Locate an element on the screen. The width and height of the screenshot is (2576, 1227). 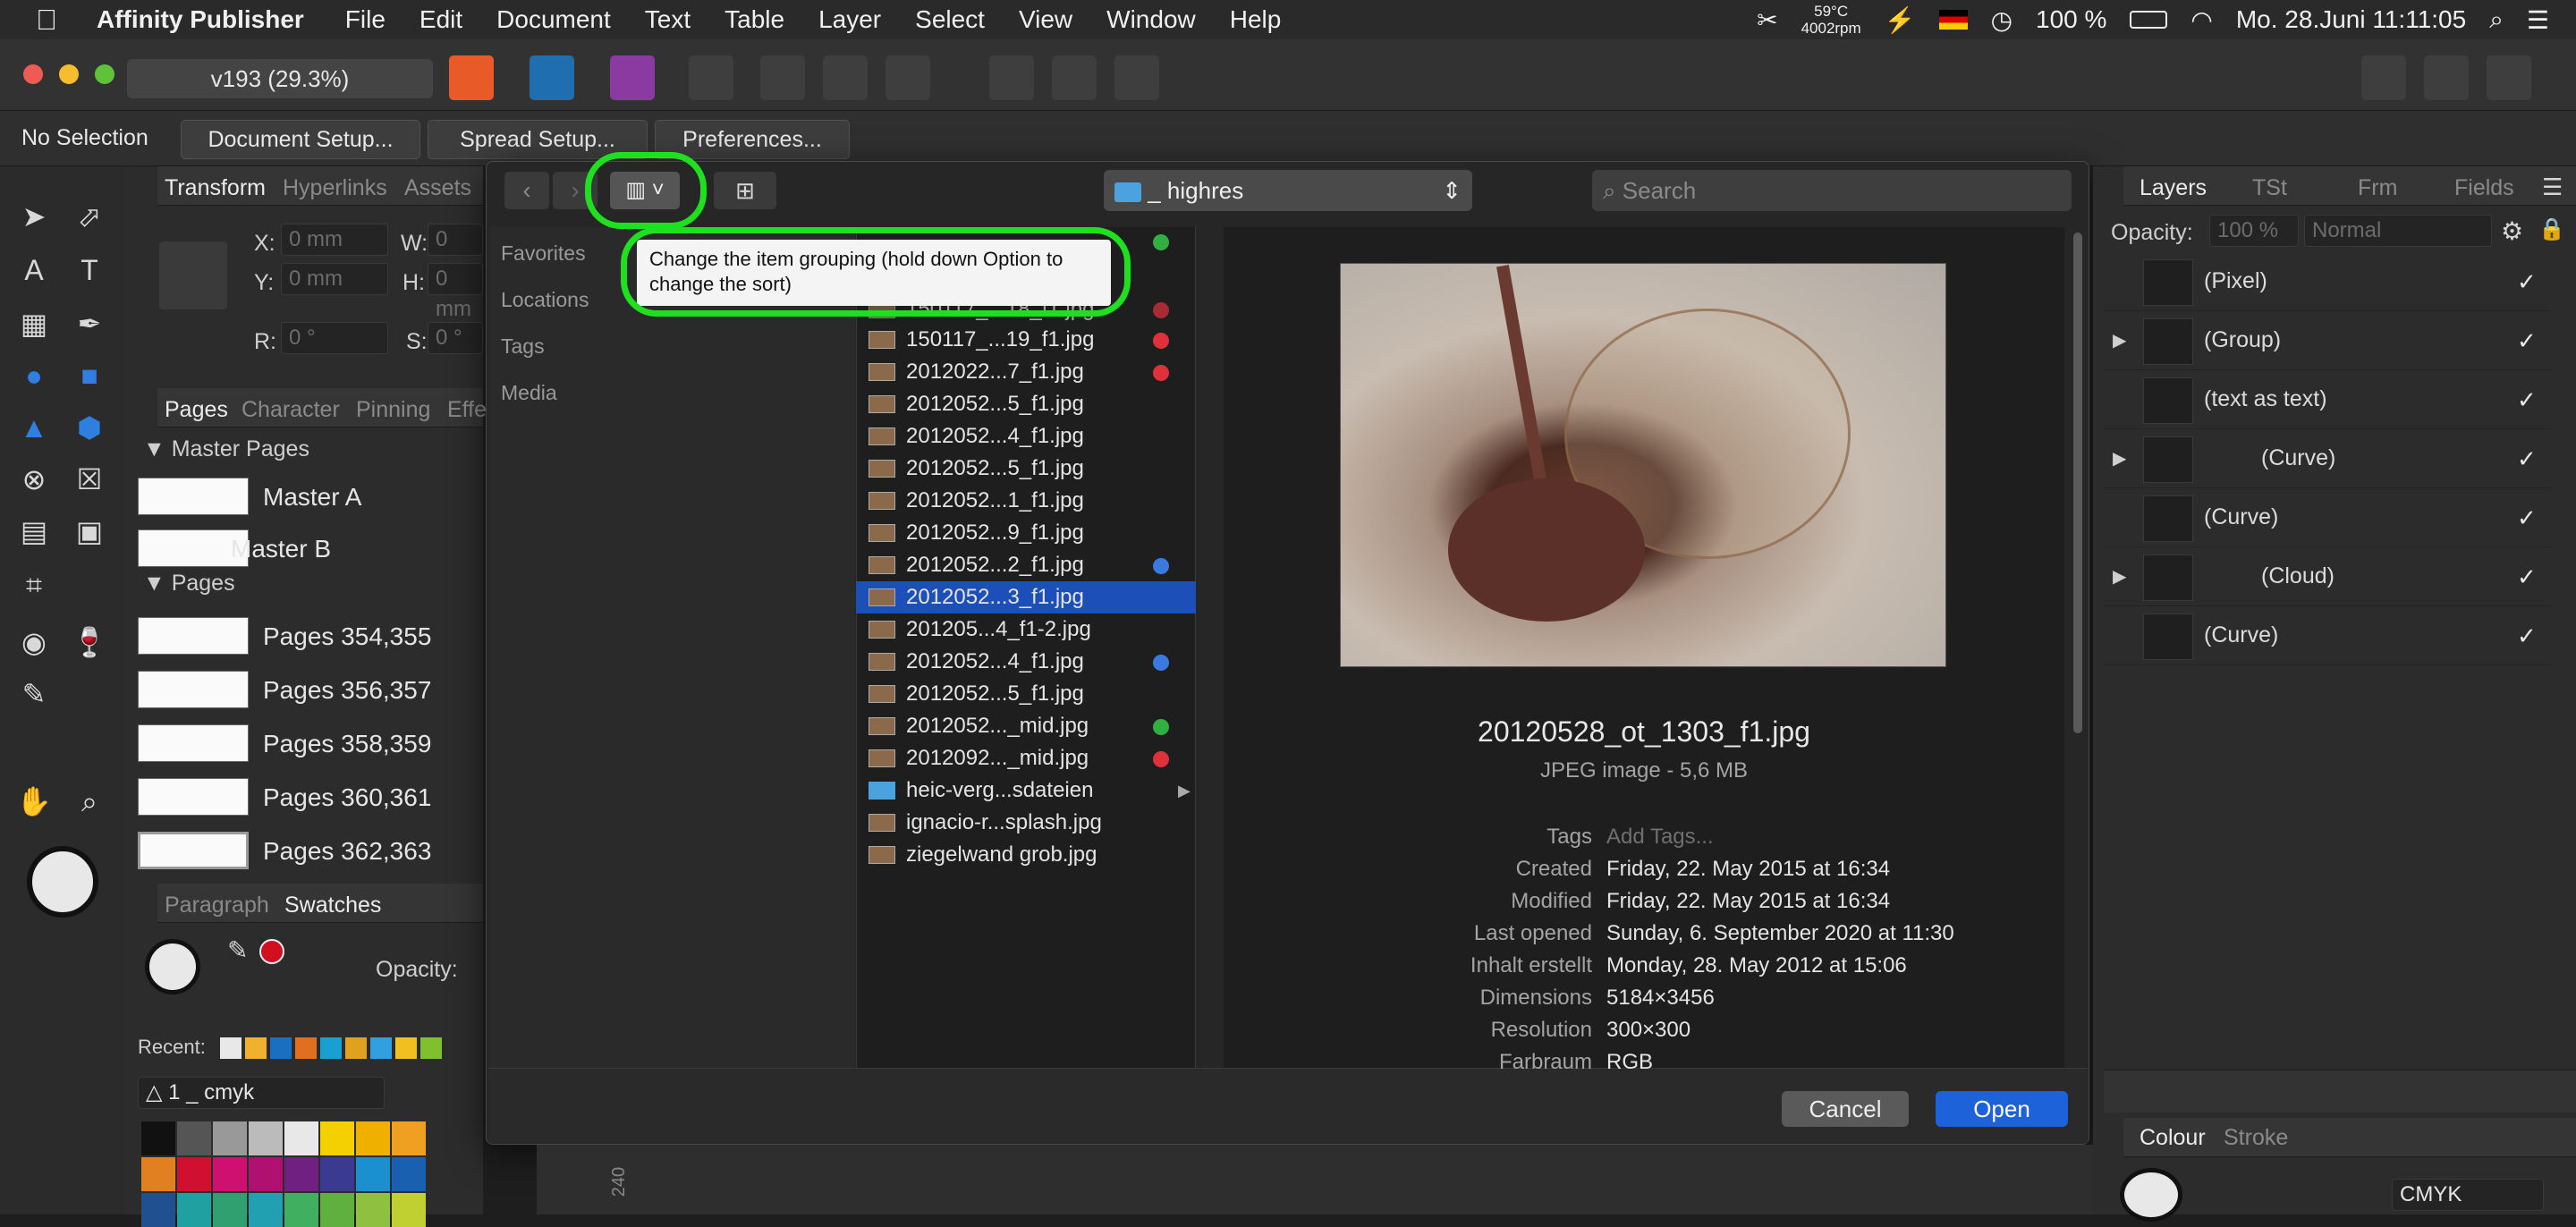
tab-pages: Pages is located at coordinates (196, 410).